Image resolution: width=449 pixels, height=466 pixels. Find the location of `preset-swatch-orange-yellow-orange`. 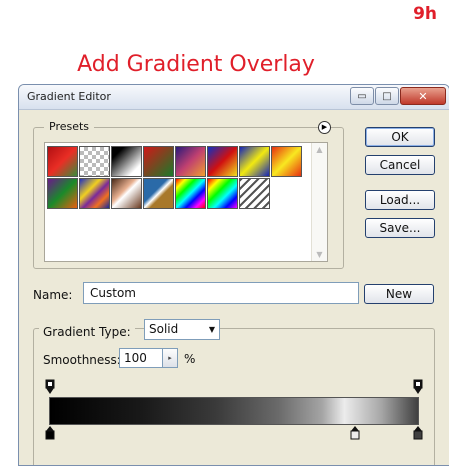

preset-swatch-orange-yellow-orange is located at coordinates (286, 161).